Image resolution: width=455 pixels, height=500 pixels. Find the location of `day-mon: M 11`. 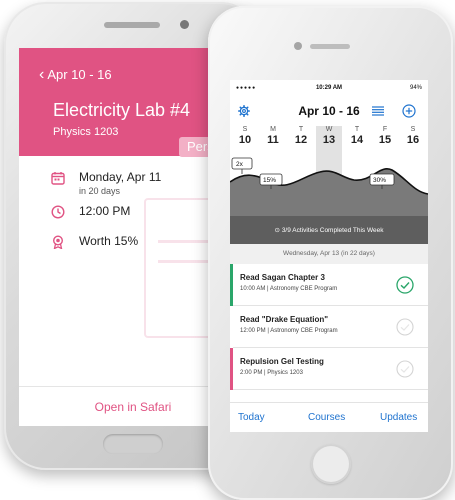

day-mon: M 11 is located at coordinates (273, 136).